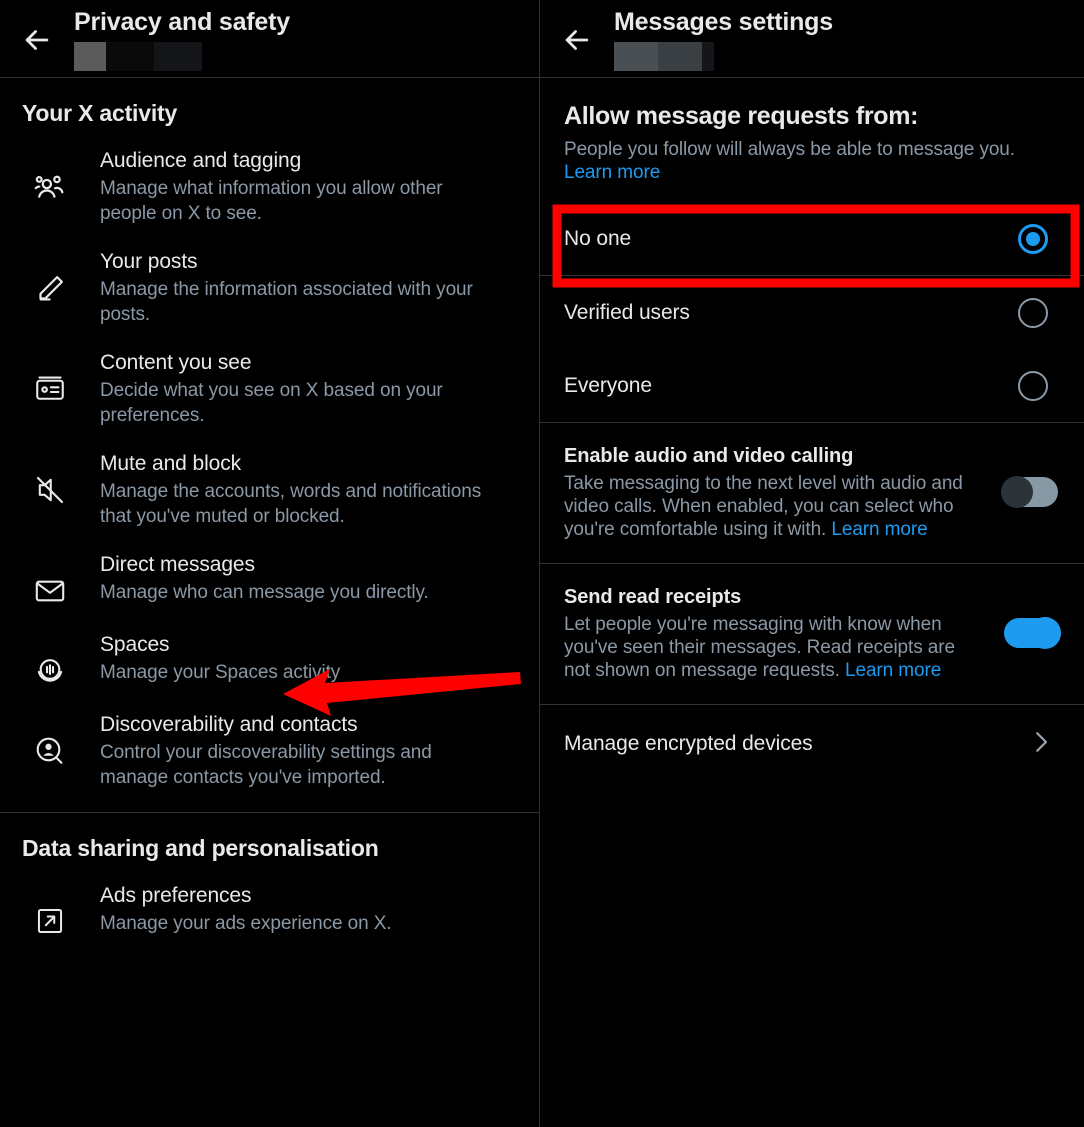  I want to click on radio-label: No one, so click(598, 238).